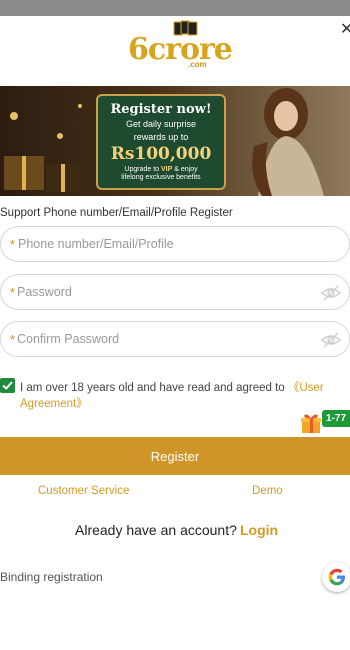  What do you see at coordinates (51, 577) in the screenshot?
I see `binding-registration-label: Binding registration` at bounding box center [51, 577].